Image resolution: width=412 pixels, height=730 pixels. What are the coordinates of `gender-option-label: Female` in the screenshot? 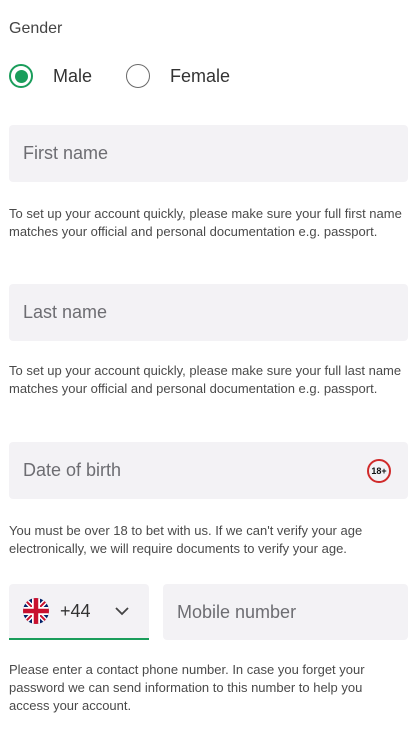 It's located at (200, 75).